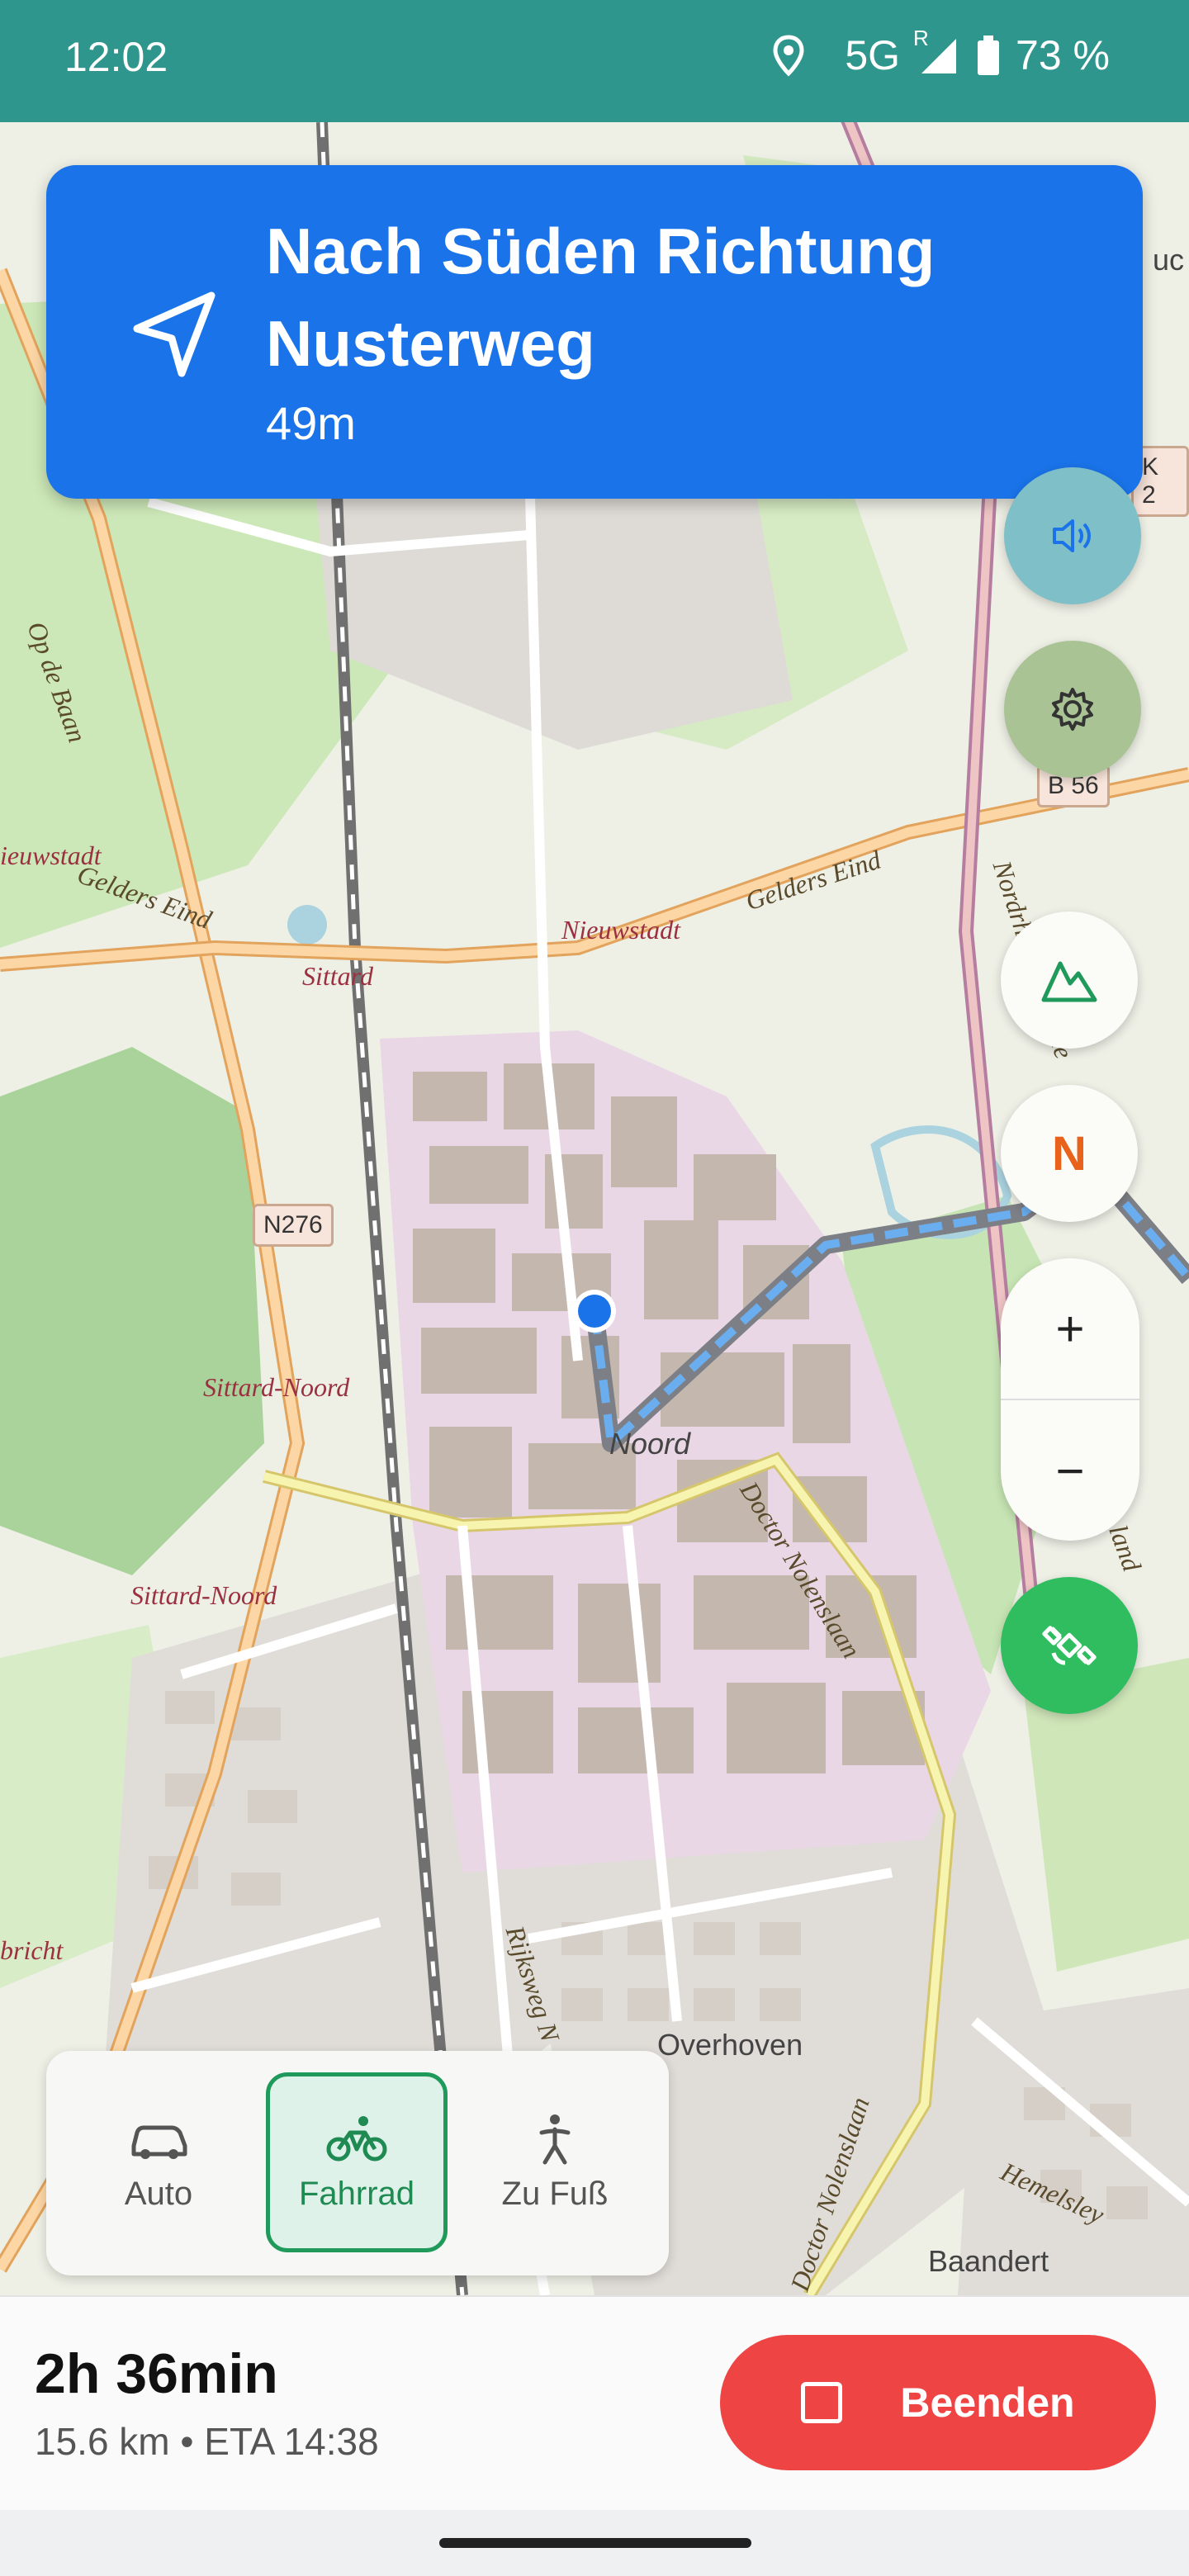 This screenshot has width=1189, height=2576. What do you see at coordinates (276, 1387) in the screenshot?
I see `map-label-sittard-noord-1: Sittard-Noord` at bounding box center [276, 1387].